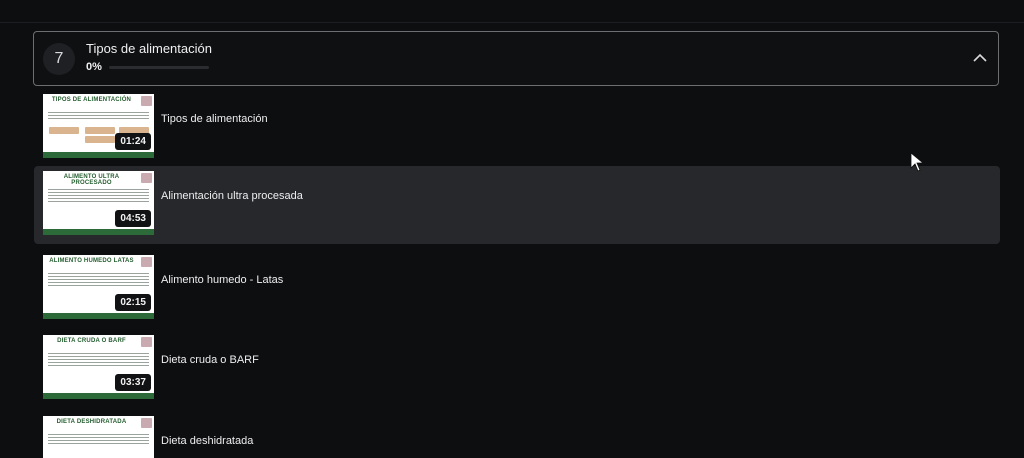  What do you see at coordinates (133, 382) in the screenshot?
I see `lesson-duration: 03:37` at bounding box center [133, 382].